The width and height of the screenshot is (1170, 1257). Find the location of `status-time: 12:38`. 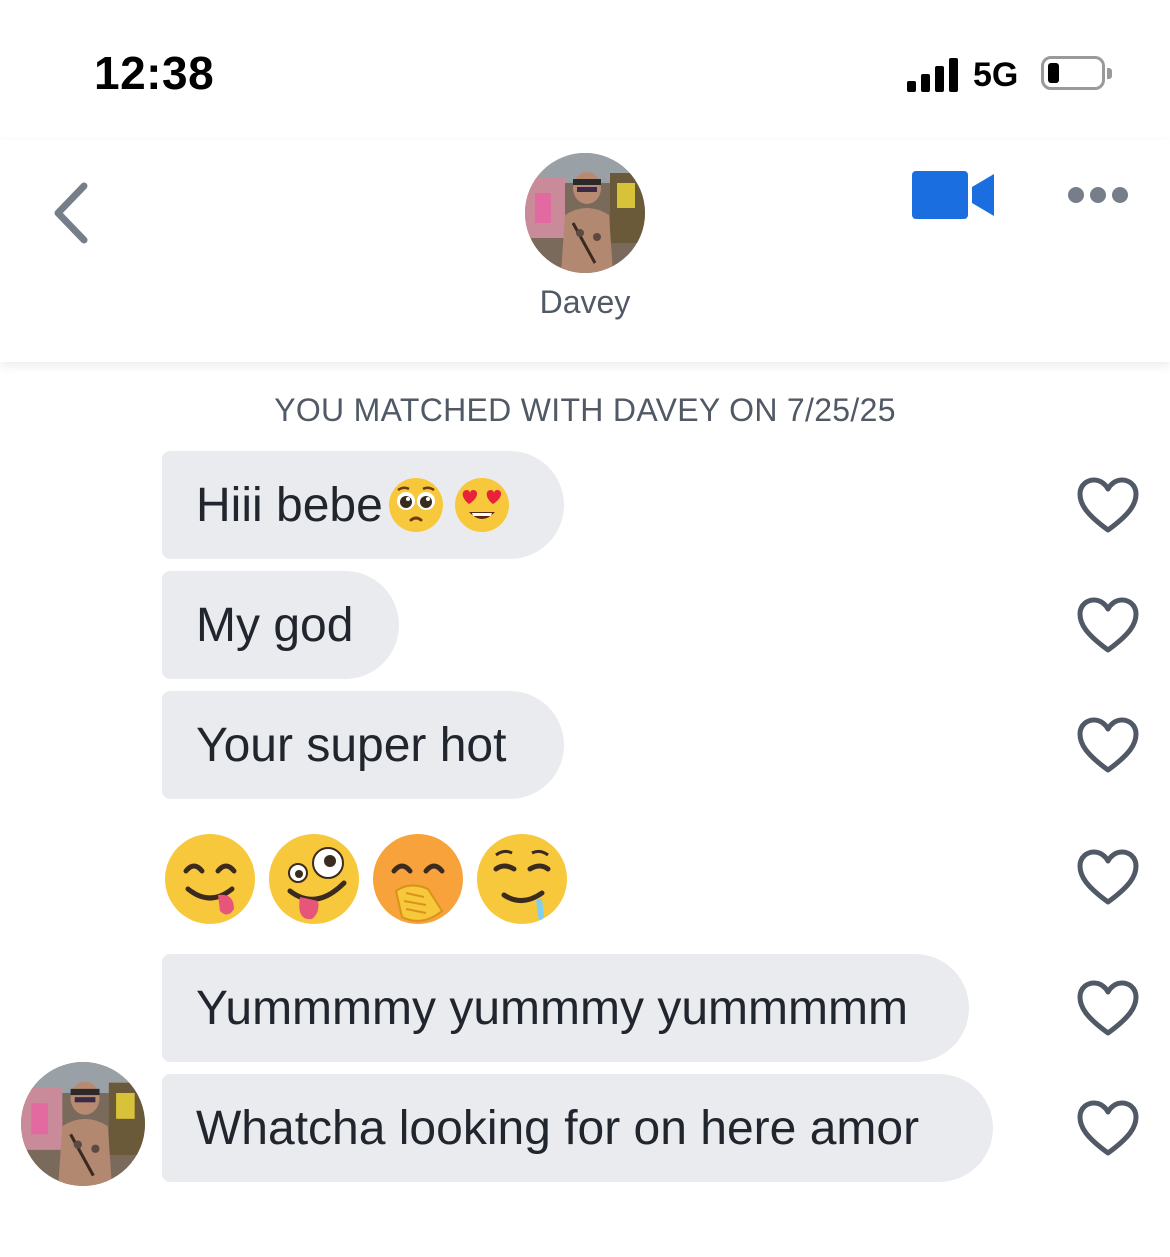

status-time: 12:38 is located at coordinates (154, 73).